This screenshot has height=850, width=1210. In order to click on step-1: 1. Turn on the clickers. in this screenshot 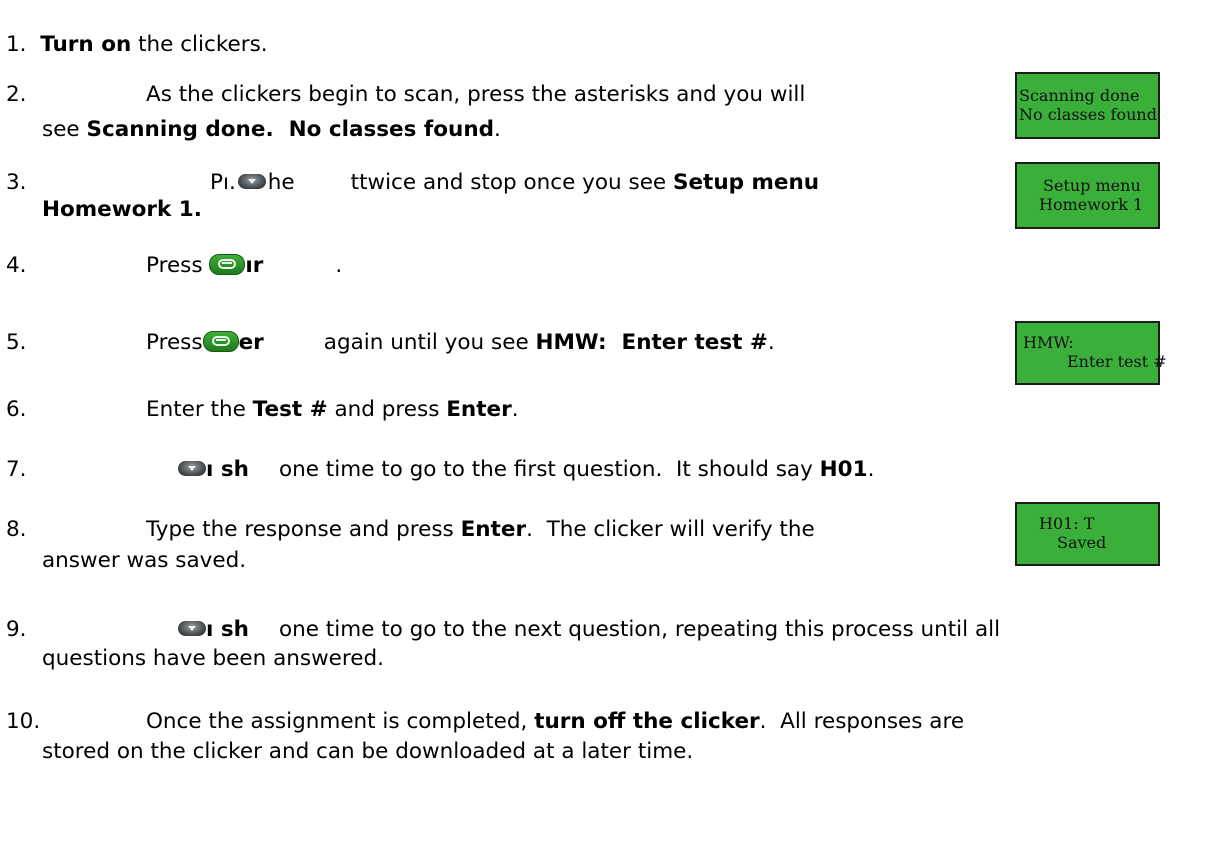, I will do `click(137, 32)`.